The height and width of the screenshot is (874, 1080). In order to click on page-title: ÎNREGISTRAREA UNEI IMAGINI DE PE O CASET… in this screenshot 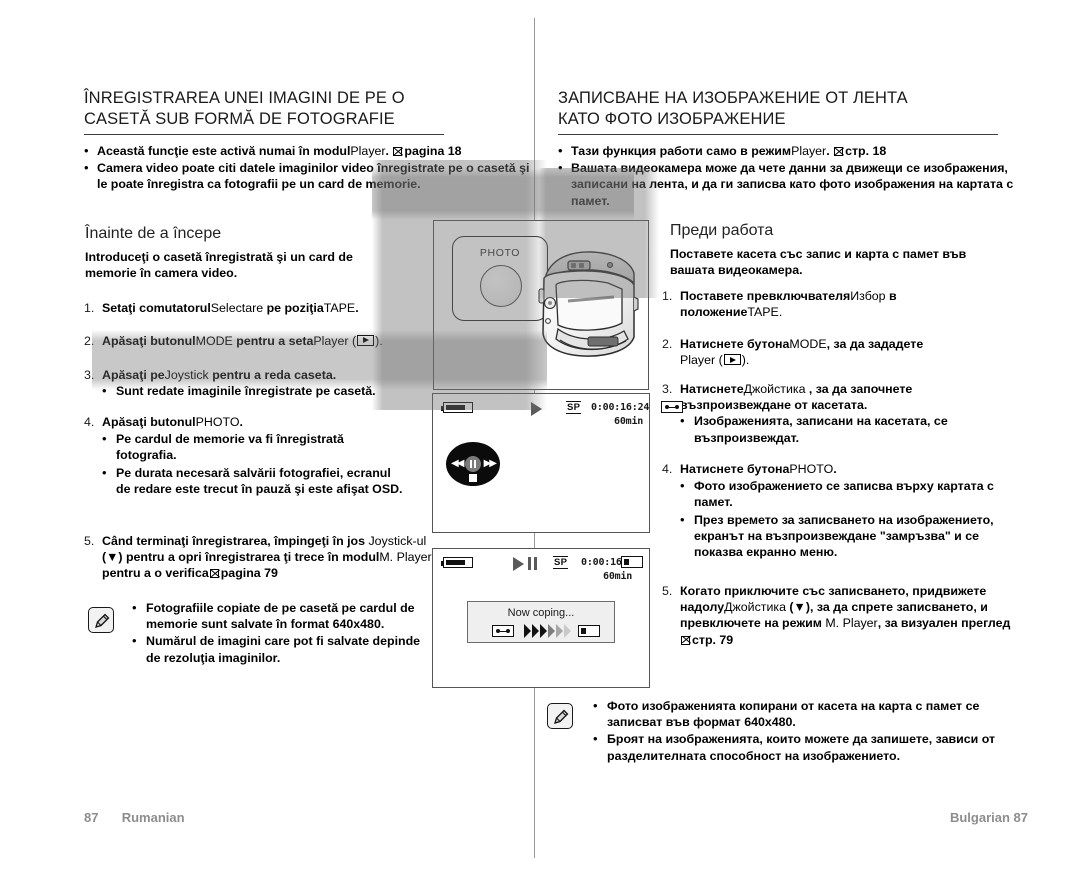, I will do `click(264, 111)`.